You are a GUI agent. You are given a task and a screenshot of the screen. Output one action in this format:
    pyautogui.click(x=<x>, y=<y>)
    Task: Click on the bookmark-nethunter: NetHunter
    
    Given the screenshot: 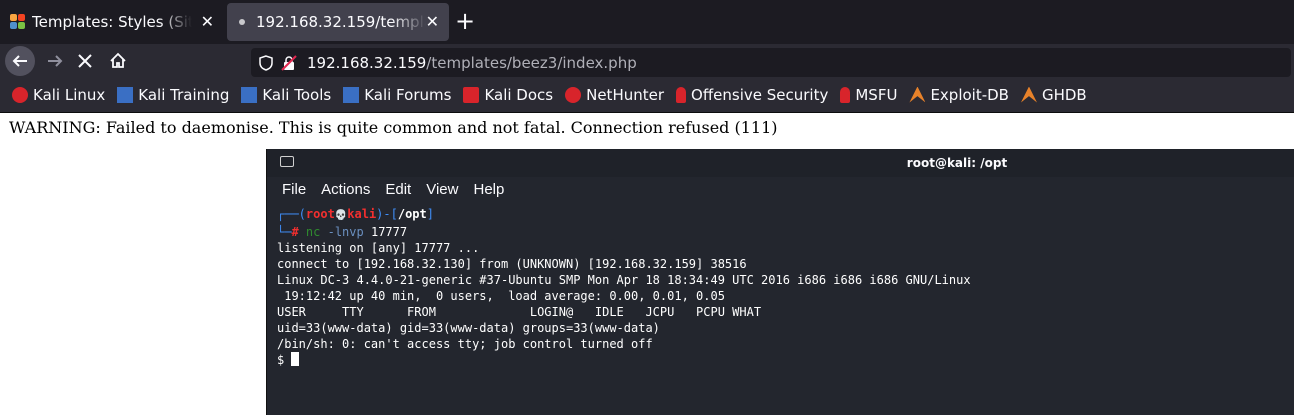 What is the action you would take?
    pyautogui.click(x=614, y=95)
    